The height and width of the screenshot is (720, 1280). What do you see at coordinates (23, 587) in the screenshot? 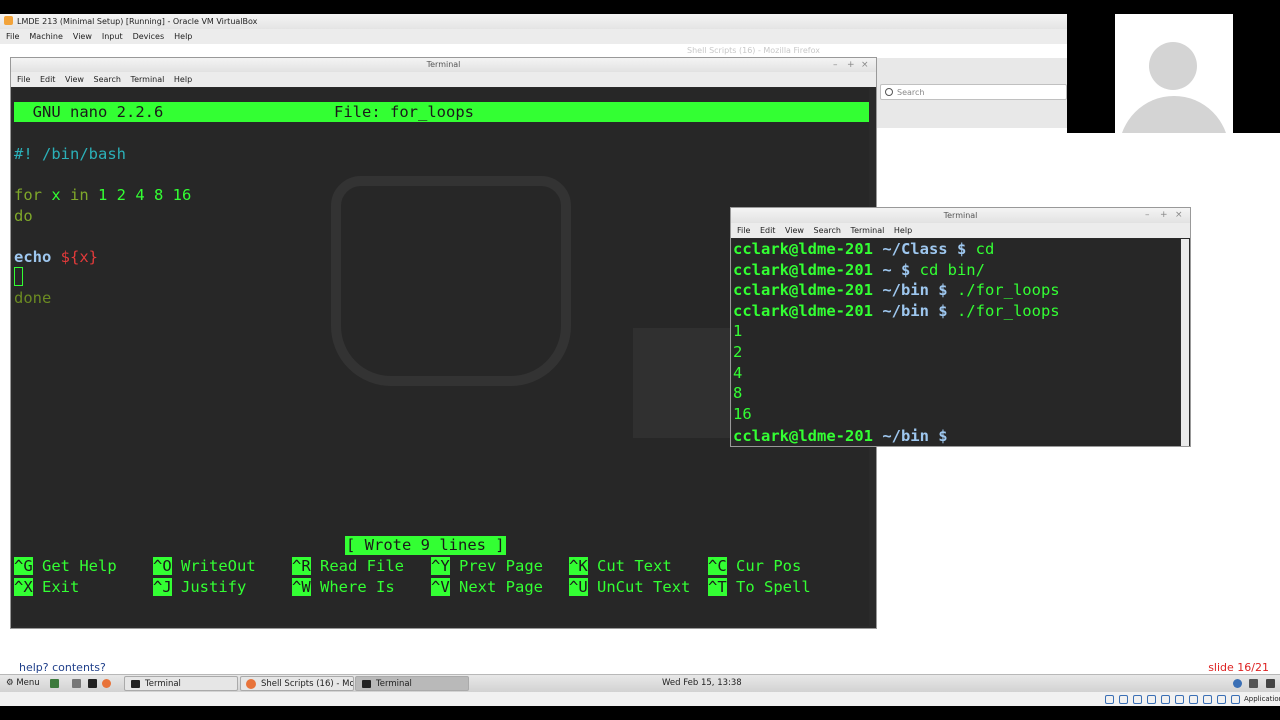
I see `shortcut-key: ^X` at bounding box center [23, 587].